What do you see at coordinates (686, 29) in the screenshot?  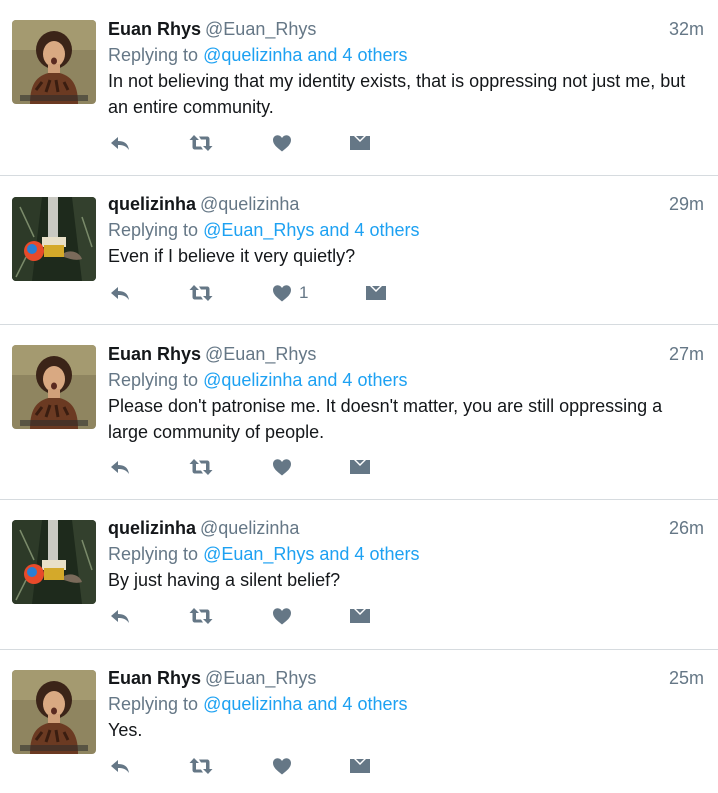 I see `tweet-timestamp: 32m` at bounding box center [686, 29].